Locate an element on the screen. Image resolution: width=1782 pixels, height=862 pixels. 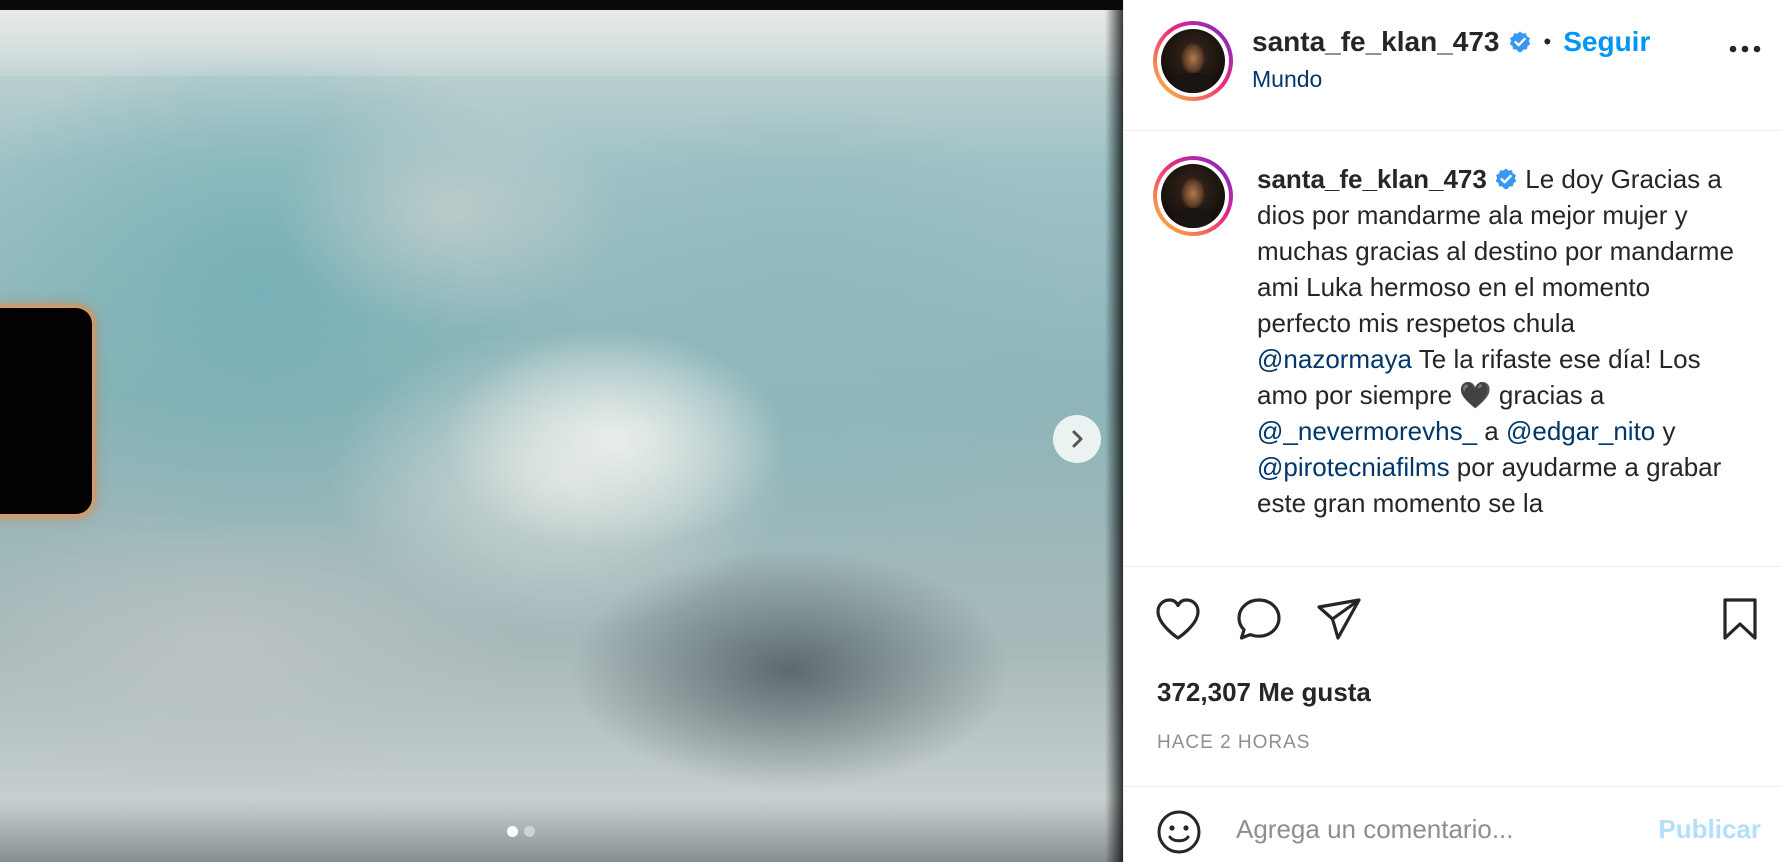
caption-author-avatar is located at coordinates (1193, 196).